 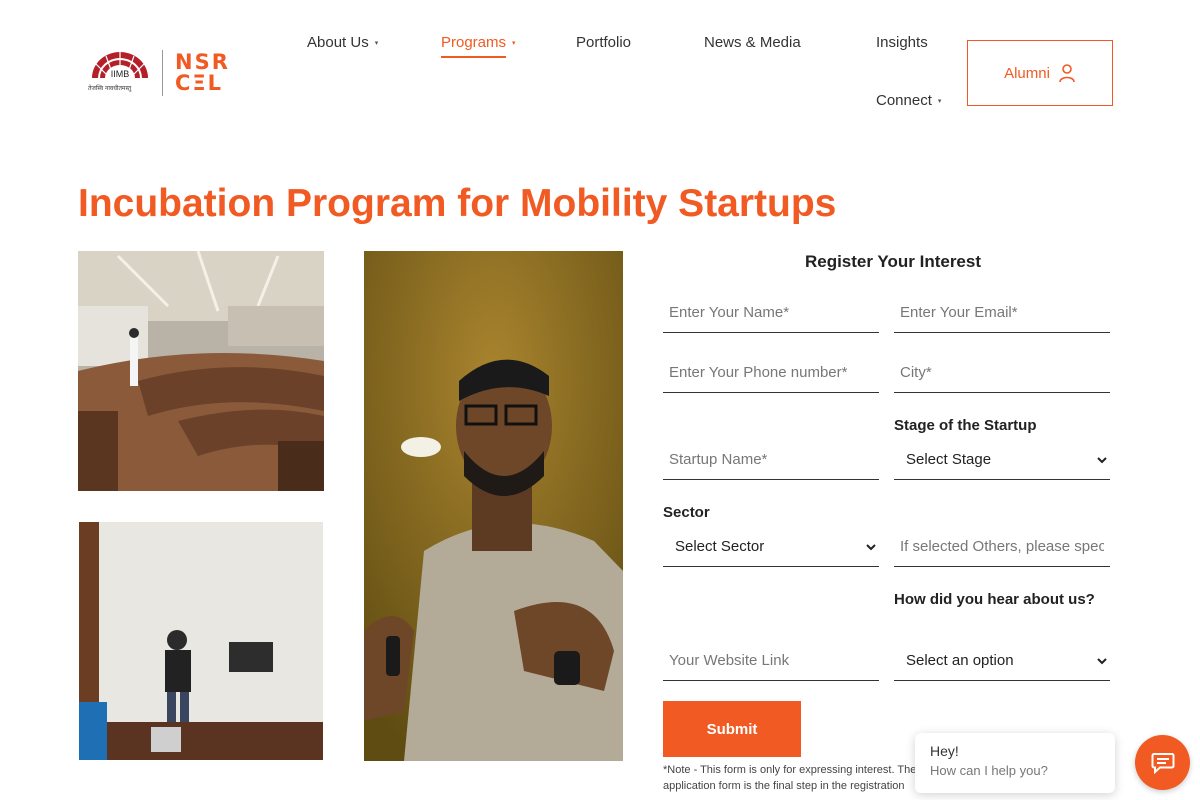 I want to click on hear-about-label: How did you hear about us?, so click(x=994, y=599).